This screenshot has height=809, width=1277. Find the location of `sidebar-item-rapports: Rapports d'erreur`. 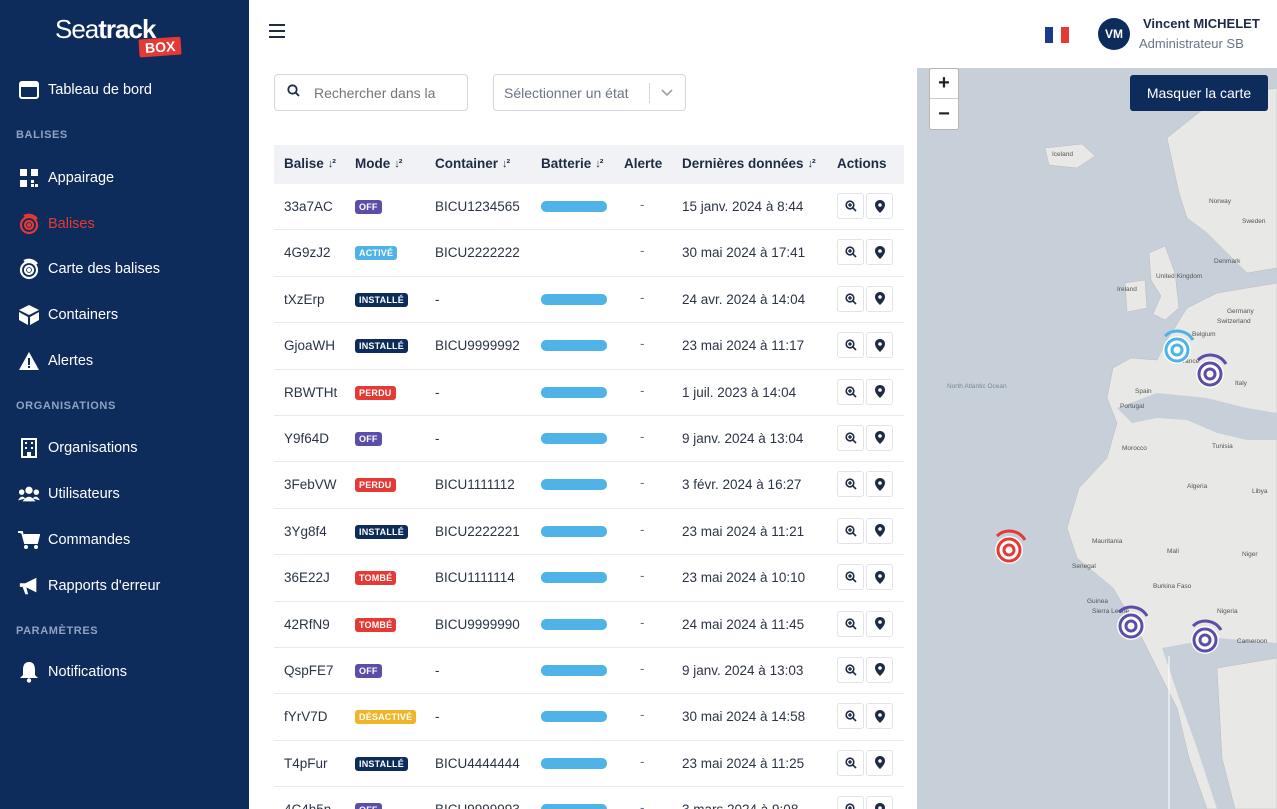

sidebar-item-rapports: Rapports d'erreur is located at coordinates (124, 586).